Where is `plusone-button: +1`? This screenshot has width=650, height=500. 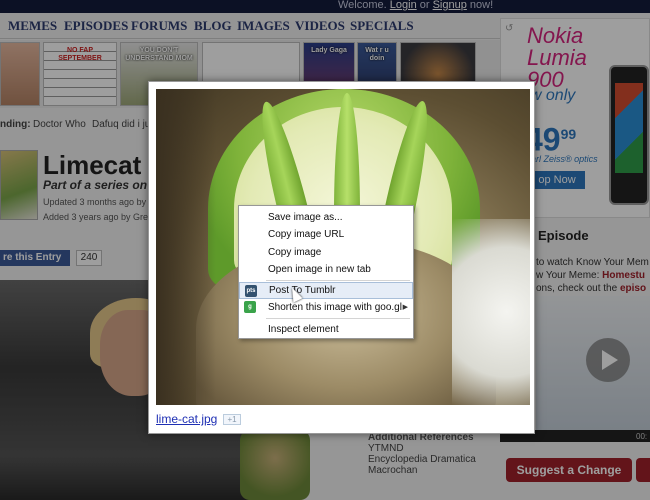
plusone-button: +1 is located at coordinates (232, 419).